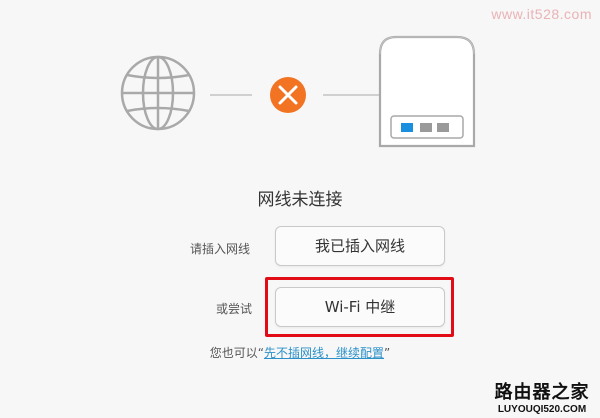 This screenshot has width=600, height=418. What do you see at coordinates (360, 246) in the screenshot?
I see `cable-plugged-button: 我已插入网线` at bounding box center [360, 246].